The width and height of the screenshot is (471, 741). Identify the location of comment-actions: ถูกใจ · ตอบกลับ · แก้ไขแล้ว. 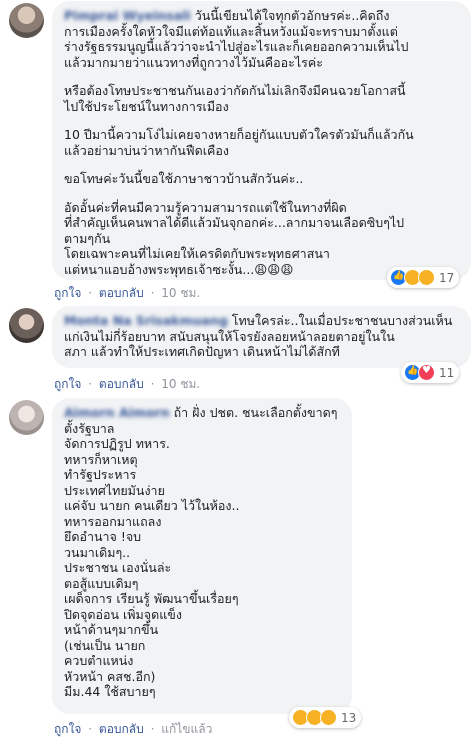
(133, 729).